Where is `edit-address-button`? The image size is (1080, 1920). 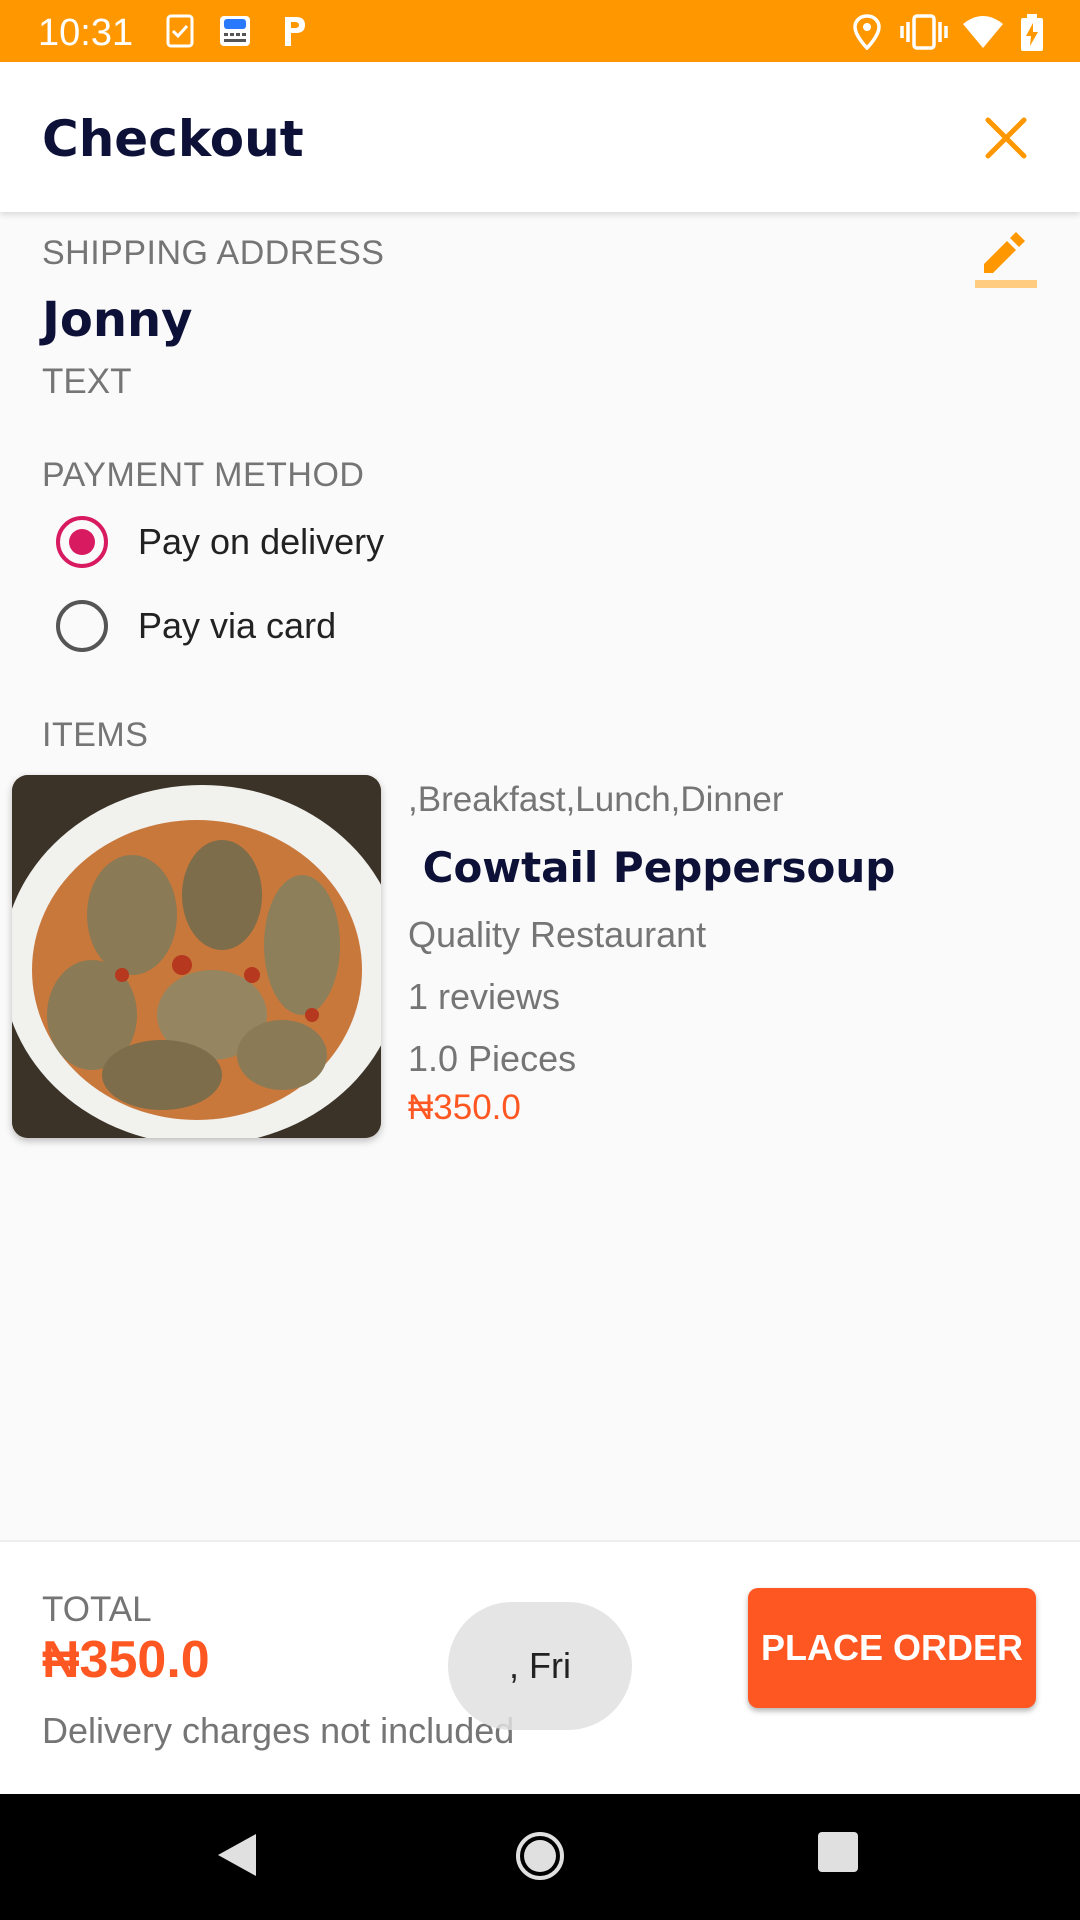
edit-address-button is located at coordinates (1005, 257).